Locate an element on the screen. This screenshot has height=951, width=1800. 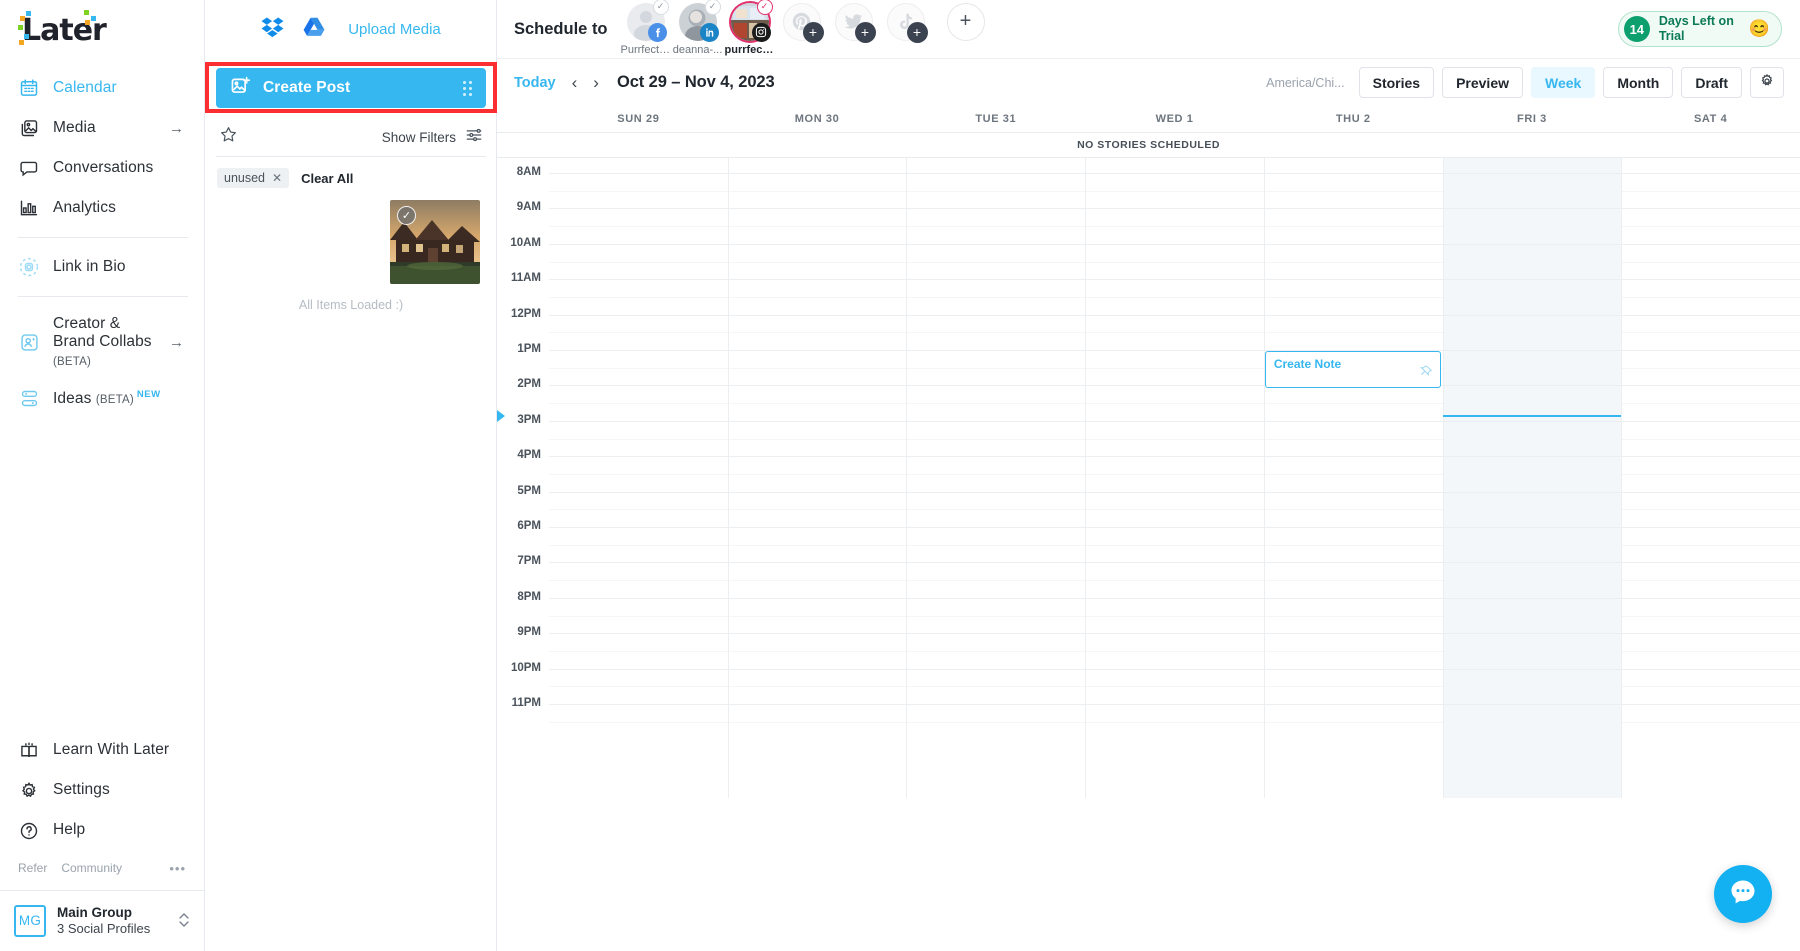
filters-icon is located at coordinates (474, 137).